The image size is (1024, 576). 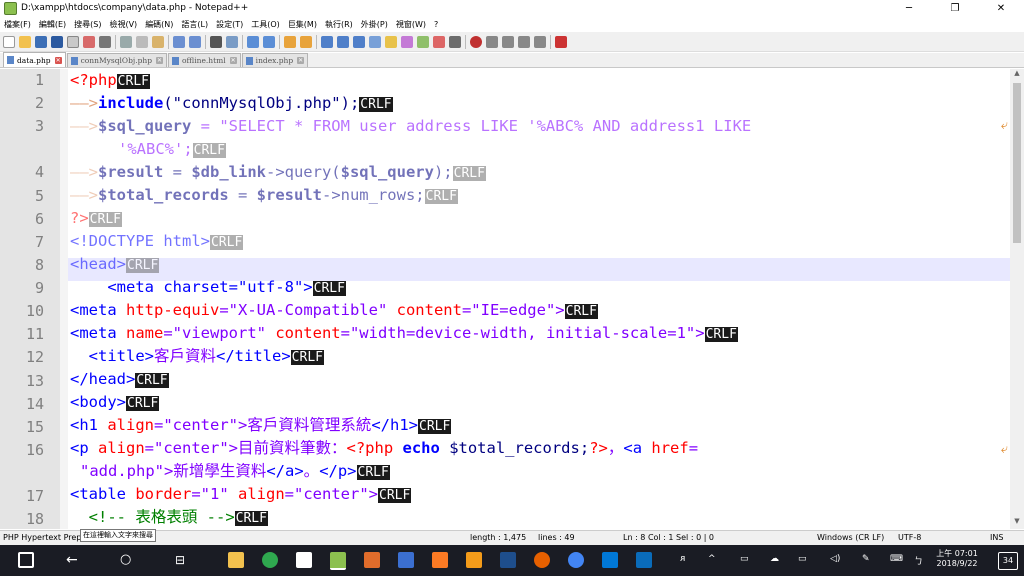 What do you see at coordinates (407, 41) in the screenshot?
I see `function-list-icon` at bounding box center [407, 41].